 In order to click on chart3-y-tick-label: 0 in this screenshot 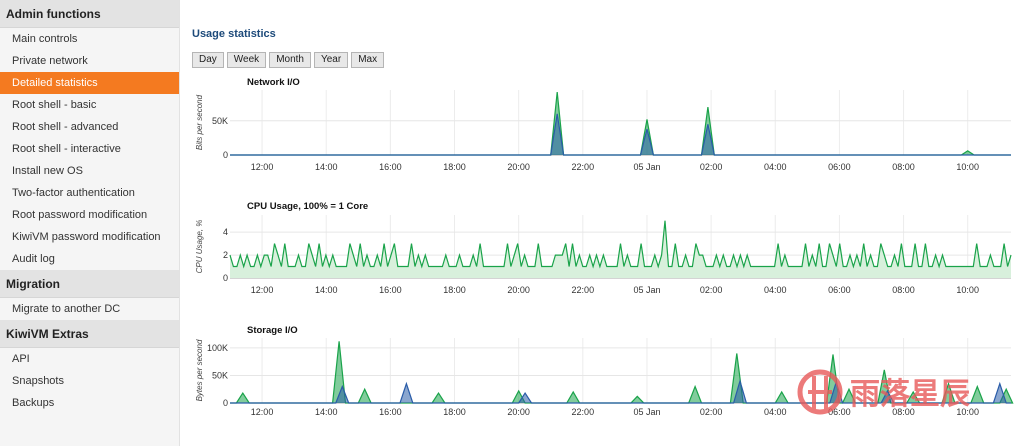, I will do `click(225, 403)`.